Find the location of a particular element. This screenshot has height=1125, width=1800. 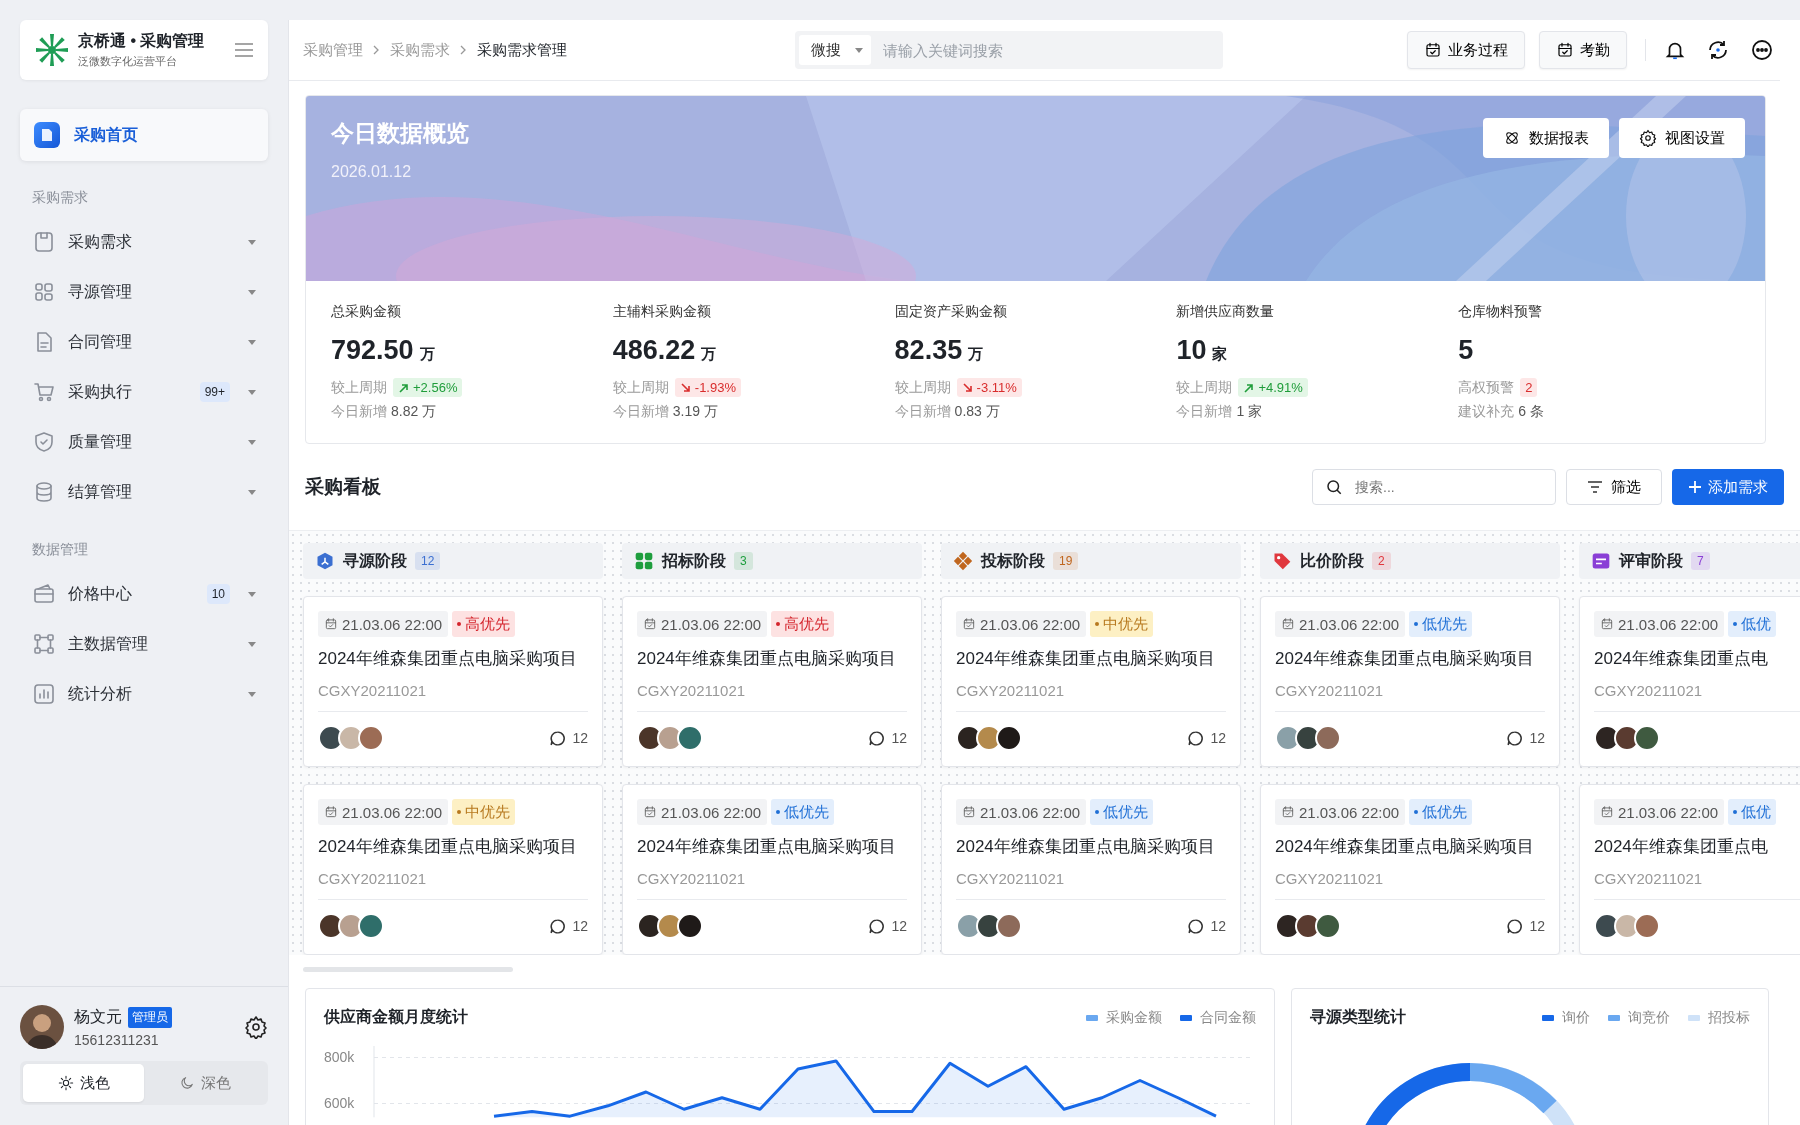

stat-value: 82.35 is located at coordinates (928, 350).